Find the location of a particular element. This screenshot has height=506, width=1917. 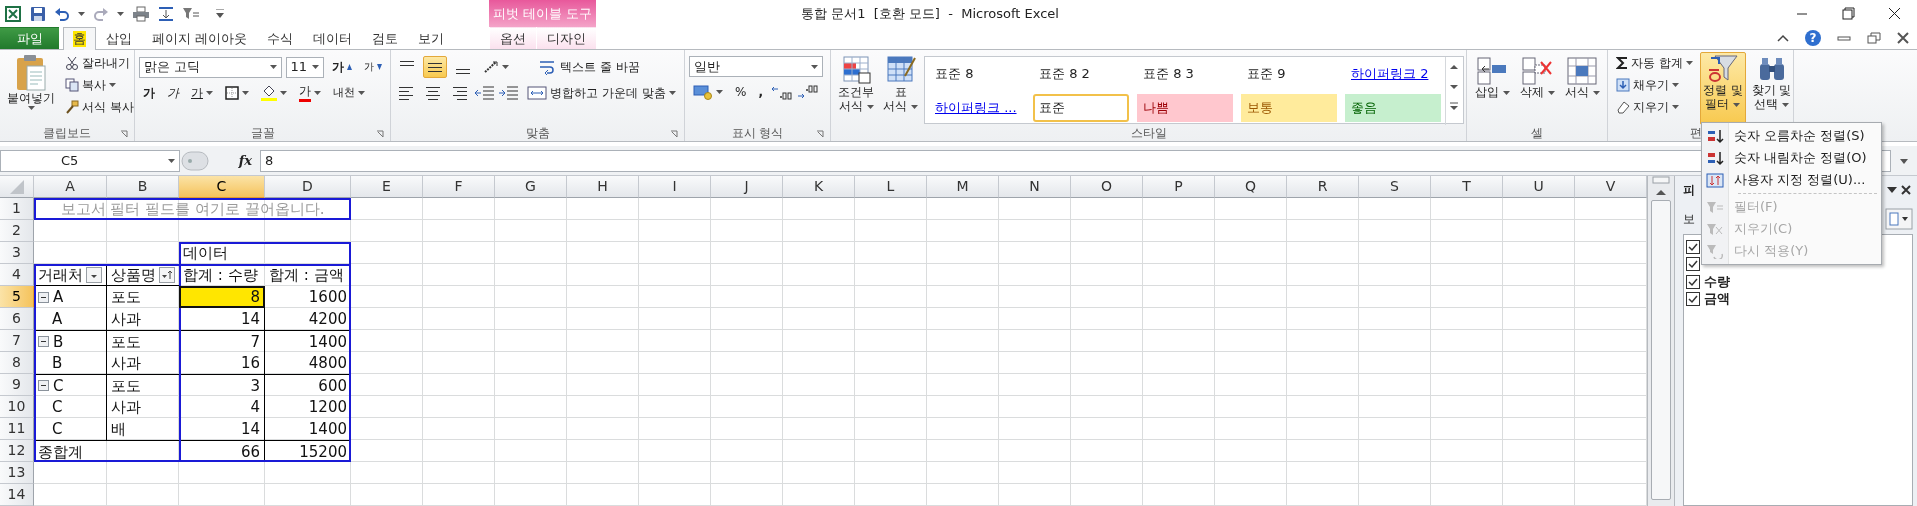

column-header: C is located at coordinates (222, 187).